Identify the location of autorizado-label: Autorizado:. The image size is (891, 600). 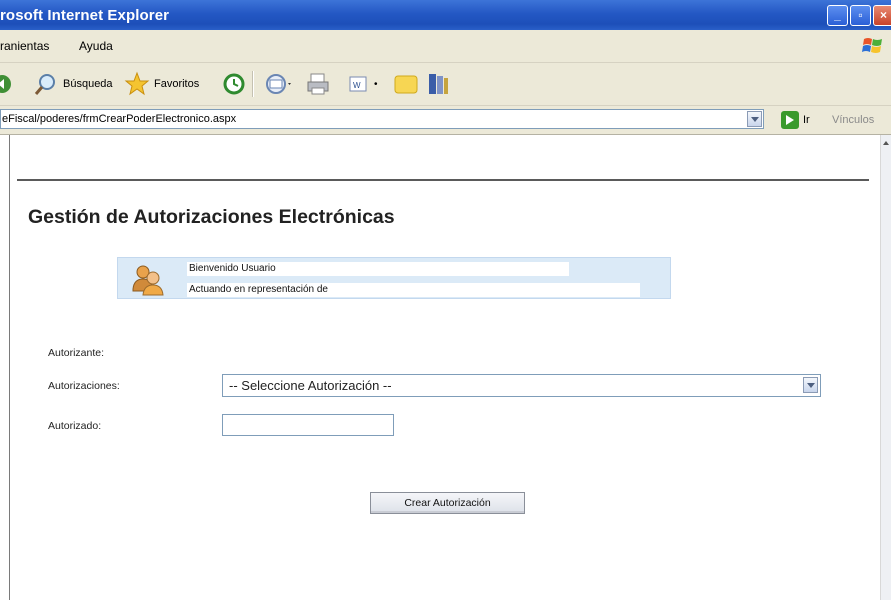
(75, 426).